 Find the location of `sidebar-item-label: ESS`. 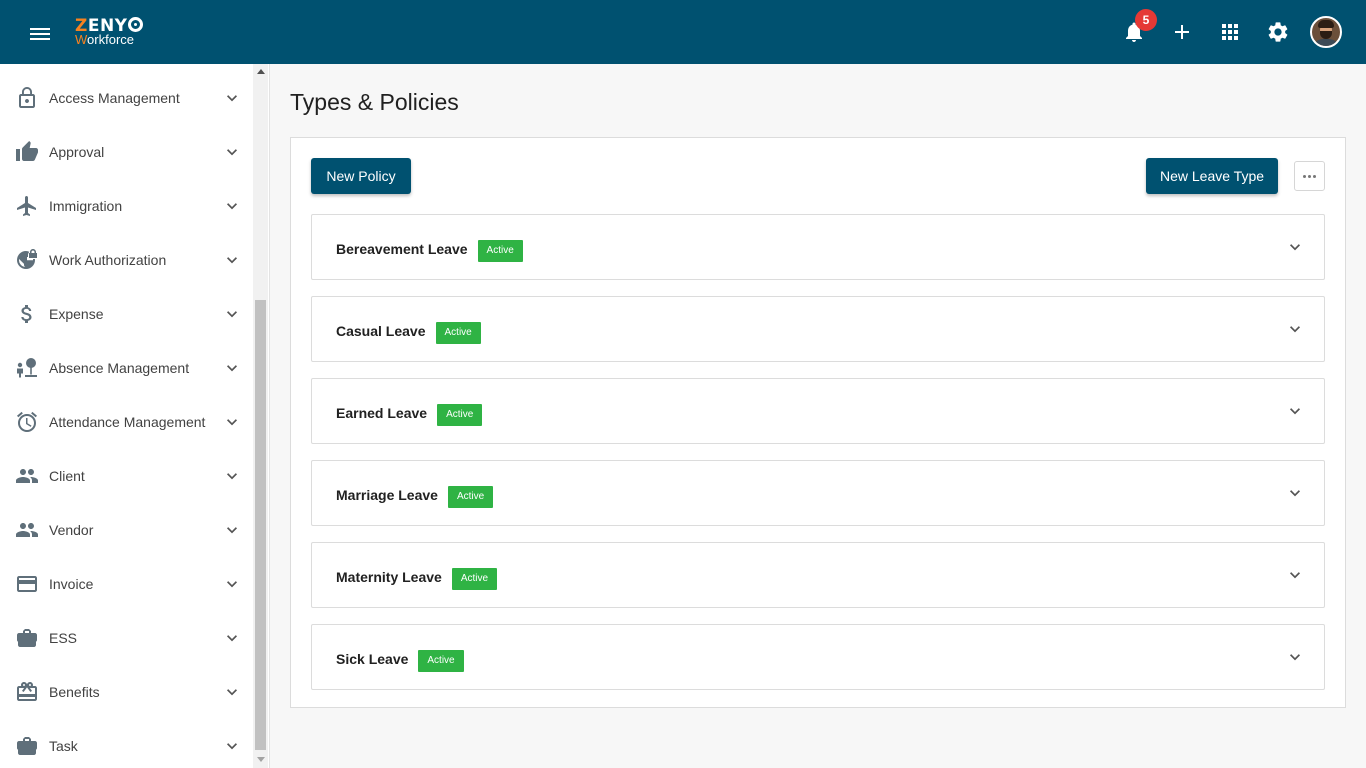

sidebar-item-label: ESS is located at coordinates (63, 638).